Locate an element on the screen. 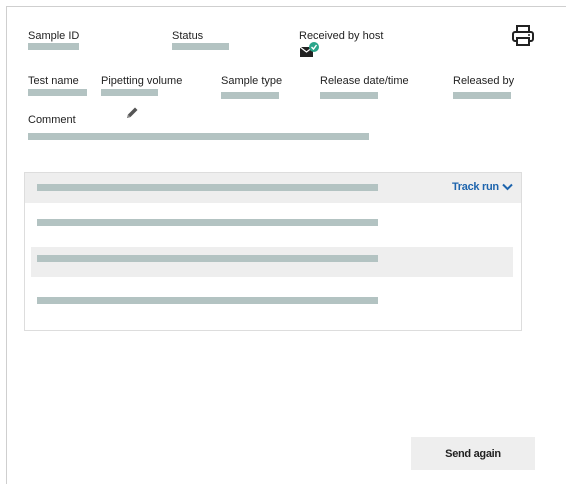  track-run-label: Track run is located at coordinates (475, 187).